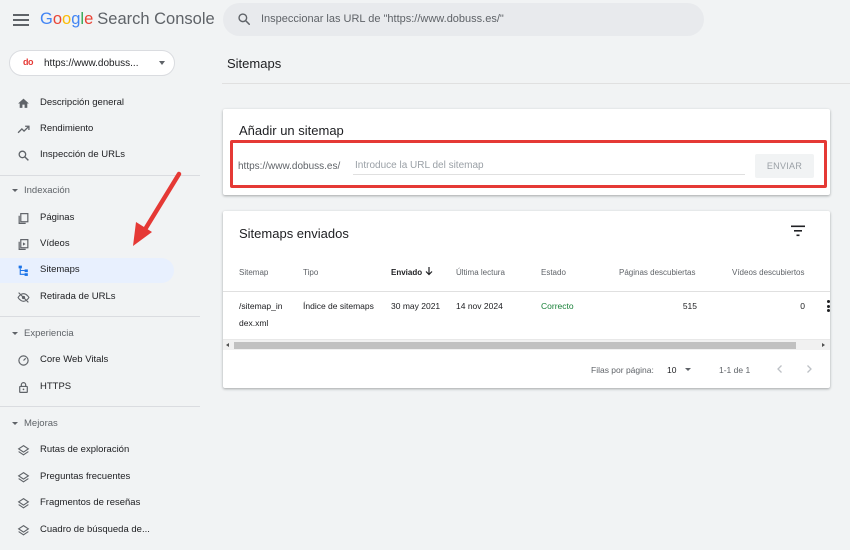 The image size is (850, 550). Describe the element at coordinates (557, 306) in the screenshot. I see `status-badge: Correcto` at that location.